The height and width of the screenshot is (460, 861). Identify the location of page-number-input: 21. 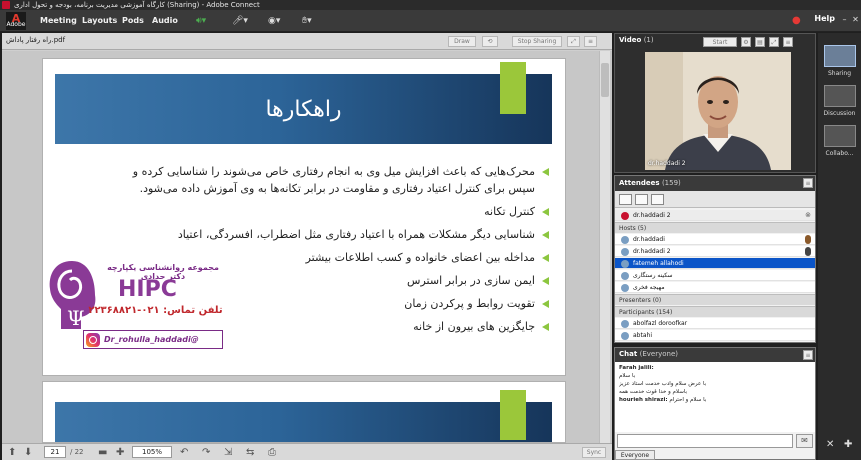
(55, 452).